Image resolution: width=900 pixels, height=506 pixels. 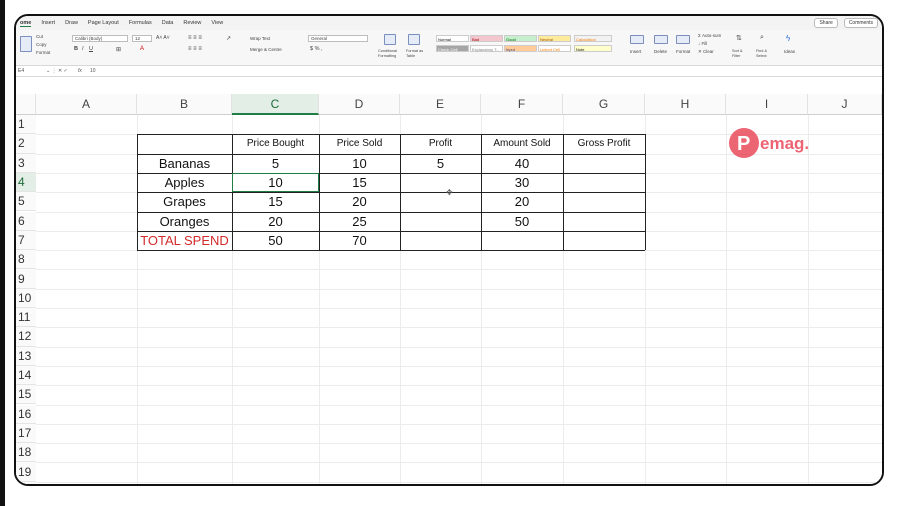 What do you see at coordinates (142, 49) in the screenshot?
I see `font-color-icon: A` at bounding box center [142, 49].